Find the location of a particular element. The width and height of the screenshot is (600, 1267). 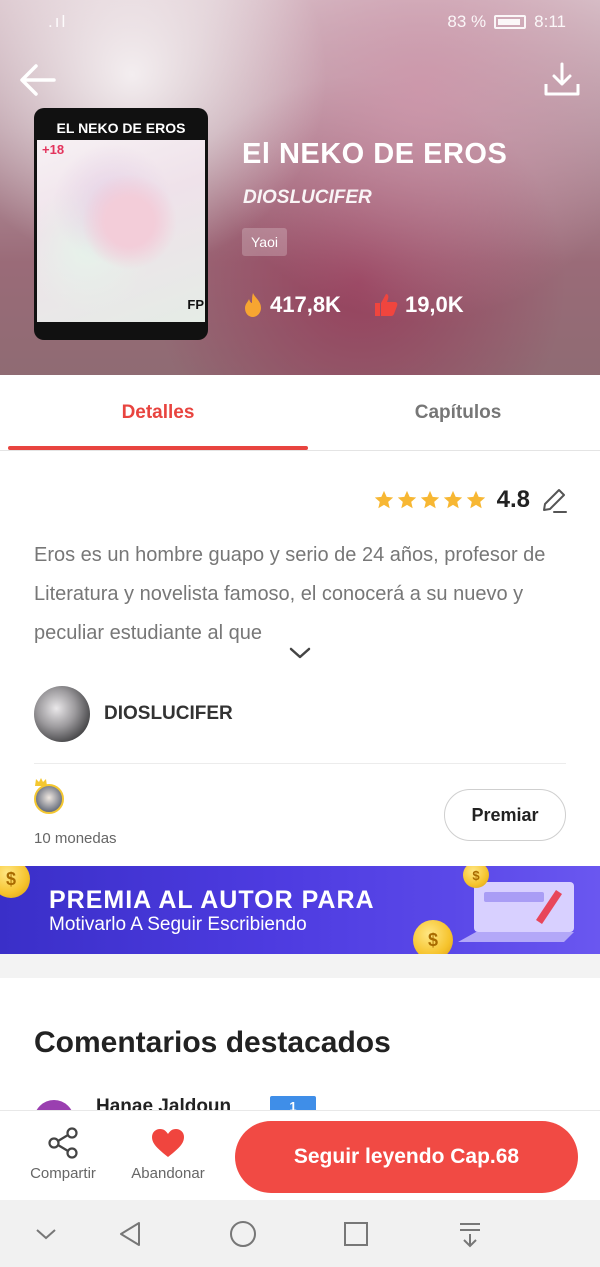

share-icon is located at coordinates (63, 1143).